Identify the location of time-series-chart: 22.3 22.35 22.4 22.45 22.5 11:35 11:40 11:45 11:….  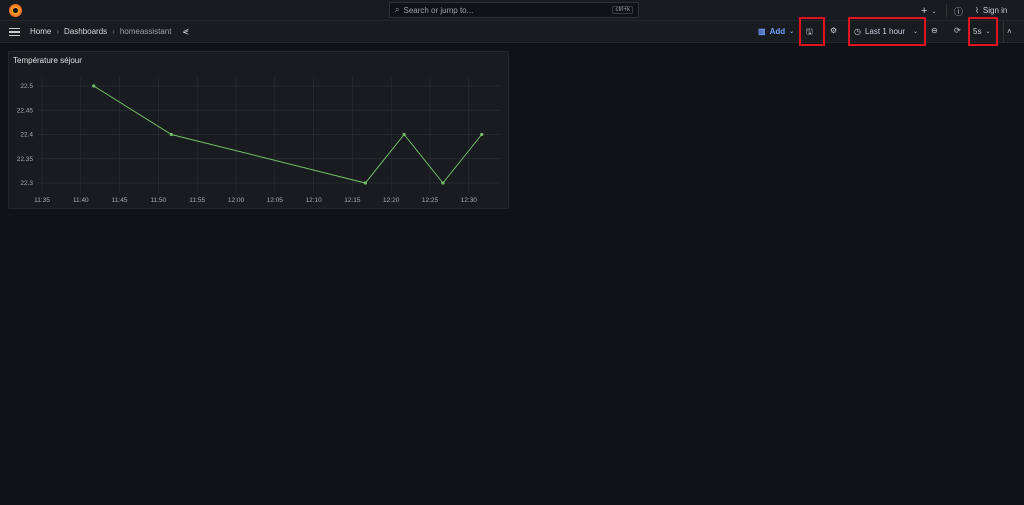
(258, 140).